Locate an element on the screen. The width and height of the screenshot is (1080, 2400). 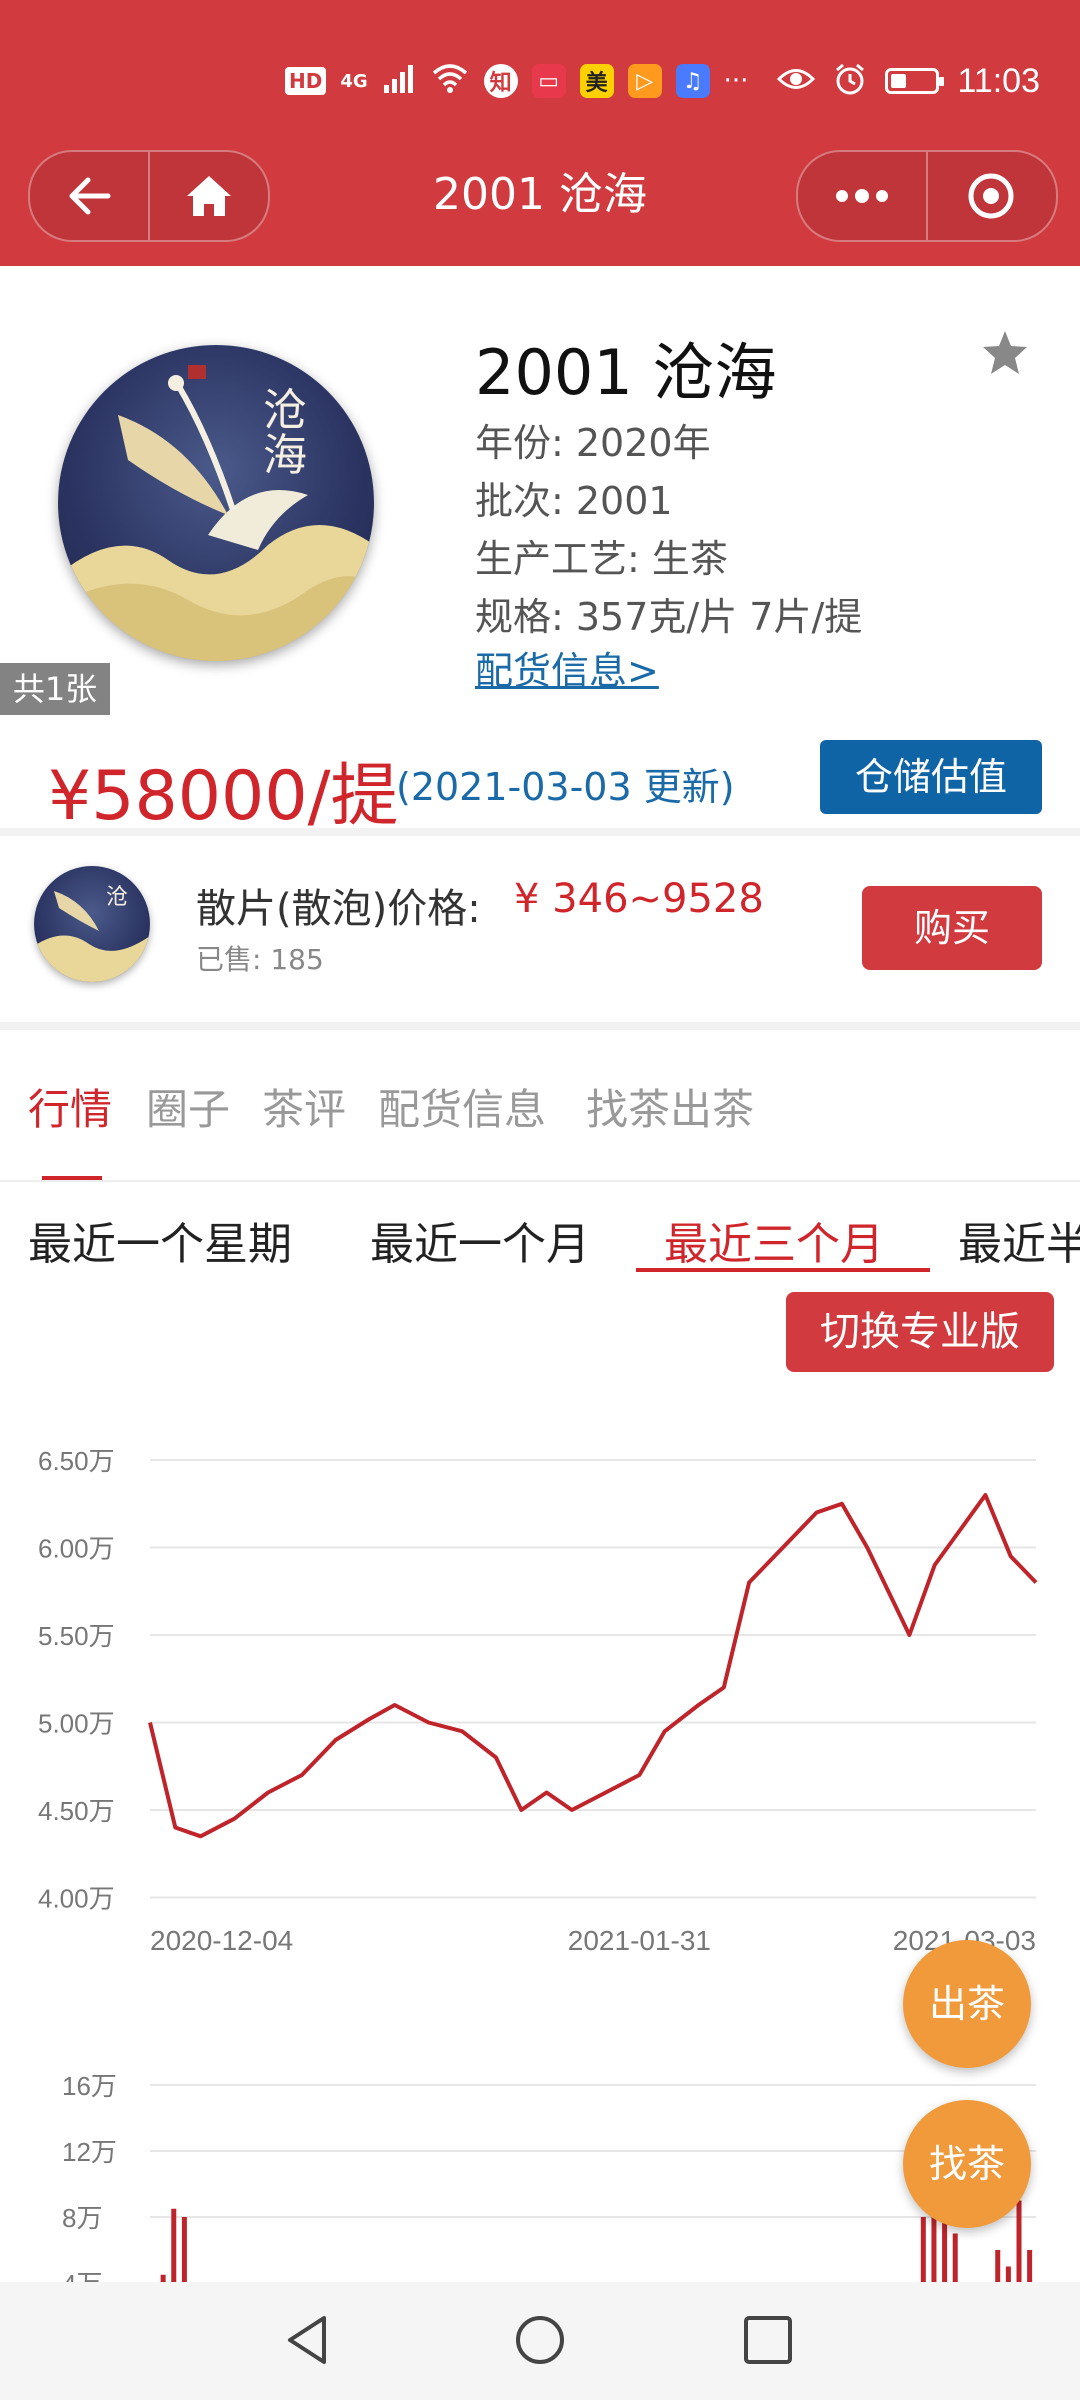
system-back-icon is located at coordinates (308, 2340).